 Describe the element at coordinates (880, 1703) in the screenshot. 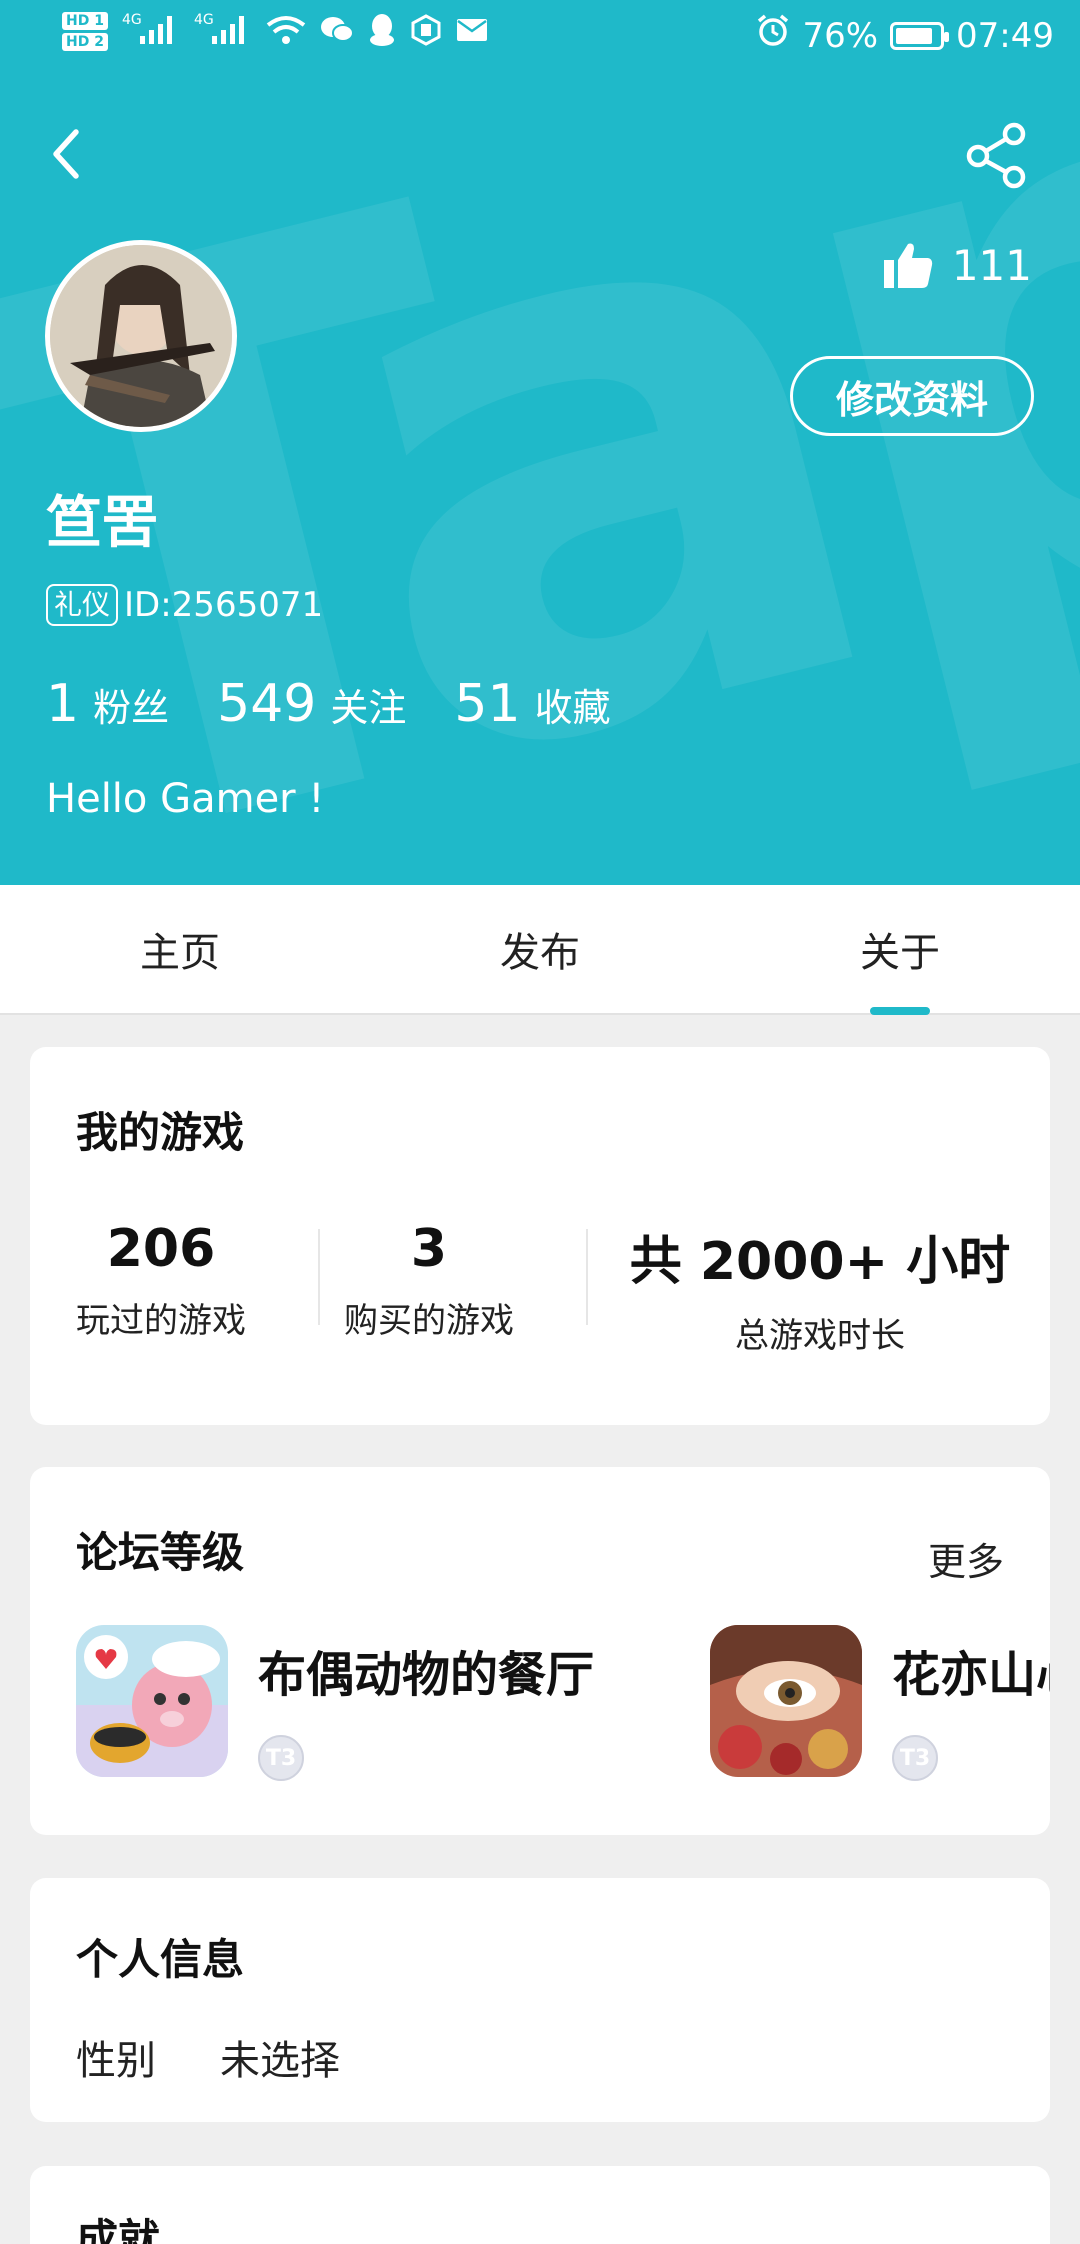

I see `forum-item: 花亦山心之月 T3` at that location.